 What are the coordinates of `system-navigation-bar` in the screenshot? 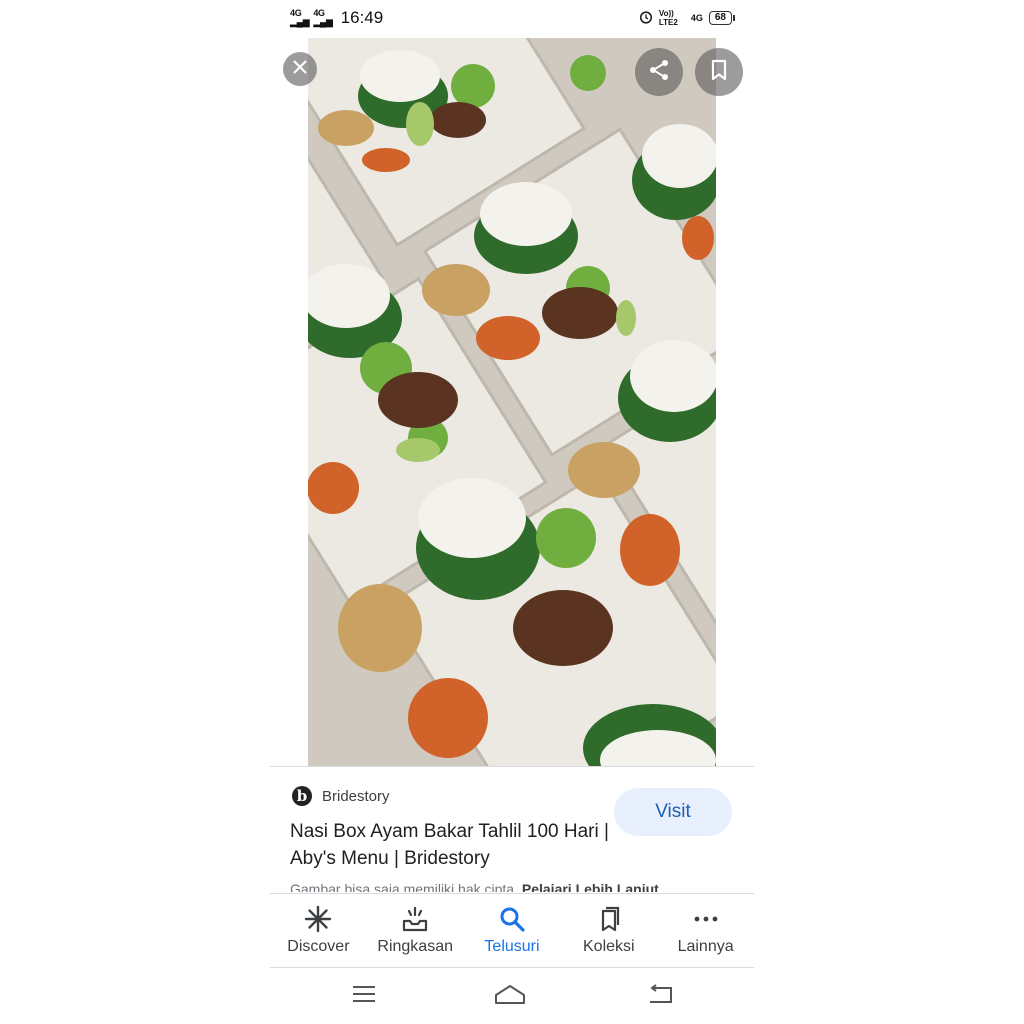 It's located at (512, 996).